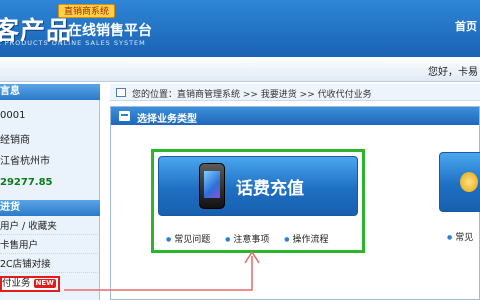 This screenshot has width=480, height=300. I want to click on sidebar-item-payment-service: 付业务 NEW, so click(30, 284).